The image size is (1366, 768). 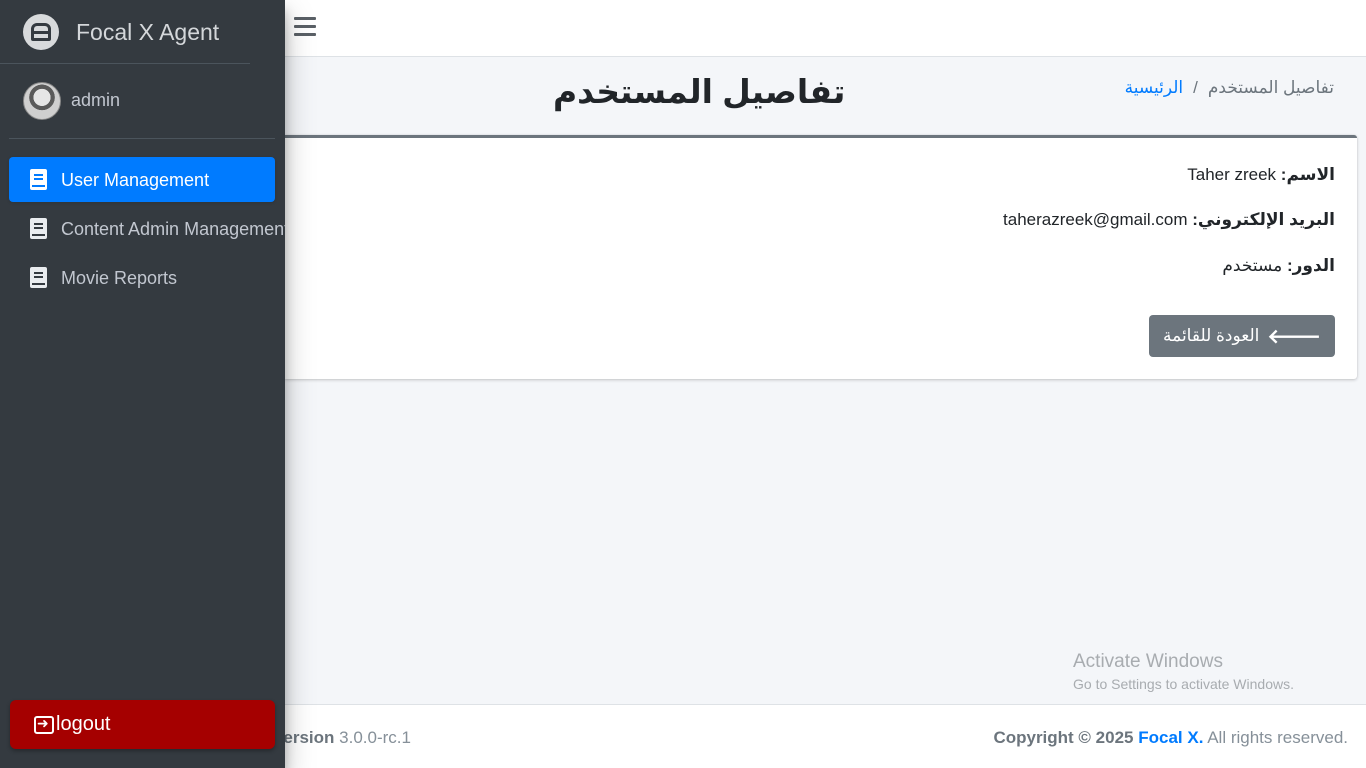 I want to click on name-label: الاسم:, so click(x=1307, y=174).